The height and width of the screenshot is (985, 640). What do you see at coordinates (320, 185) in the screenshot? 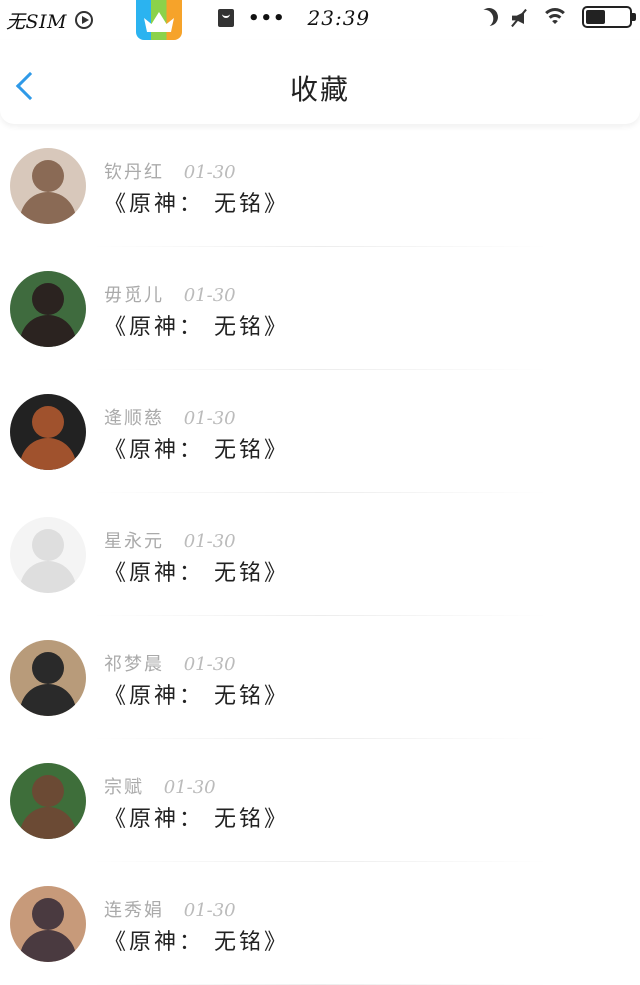
I see `list-item: 钦丹红 01-30 《原神： 无铭》` at bounding box center [320, 185].